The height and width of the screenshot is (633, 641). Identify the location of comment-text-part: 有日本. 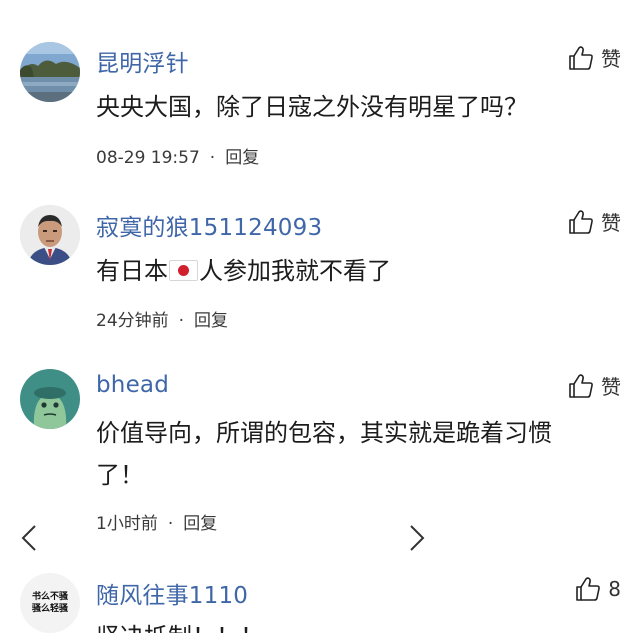
(132, 271).